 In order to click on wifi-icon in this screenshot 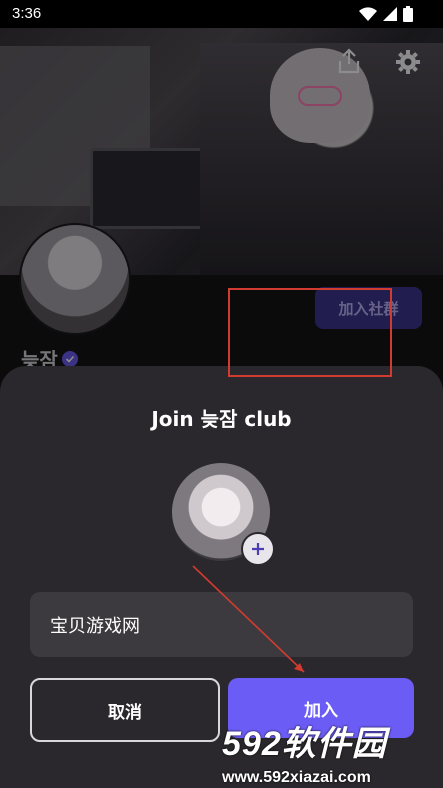, I will do `click(368, 14)`.